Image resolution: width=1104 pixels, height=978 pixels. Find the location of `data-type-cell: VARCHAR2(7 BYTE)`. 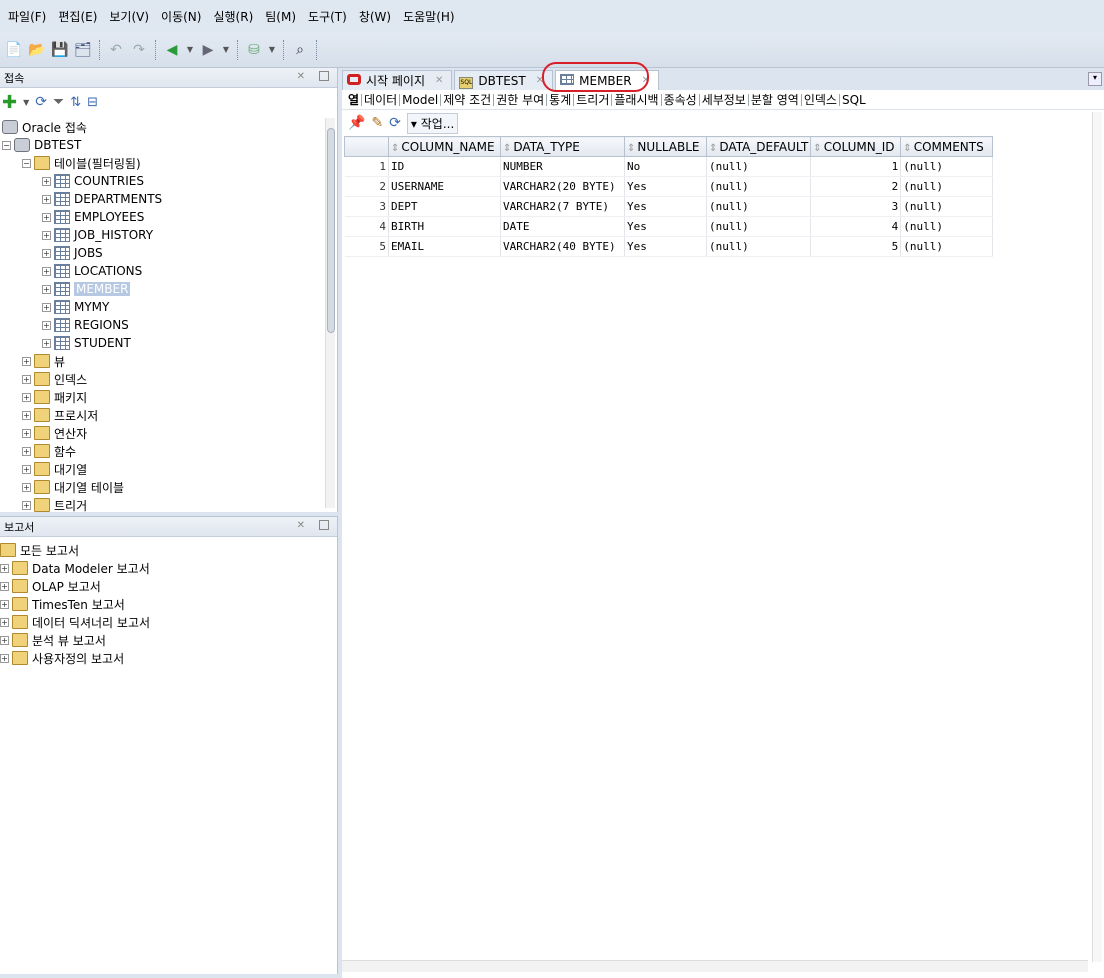

data-type-cell: VARCHAR2(7 BYTE) is located at coordinates (562, 206).